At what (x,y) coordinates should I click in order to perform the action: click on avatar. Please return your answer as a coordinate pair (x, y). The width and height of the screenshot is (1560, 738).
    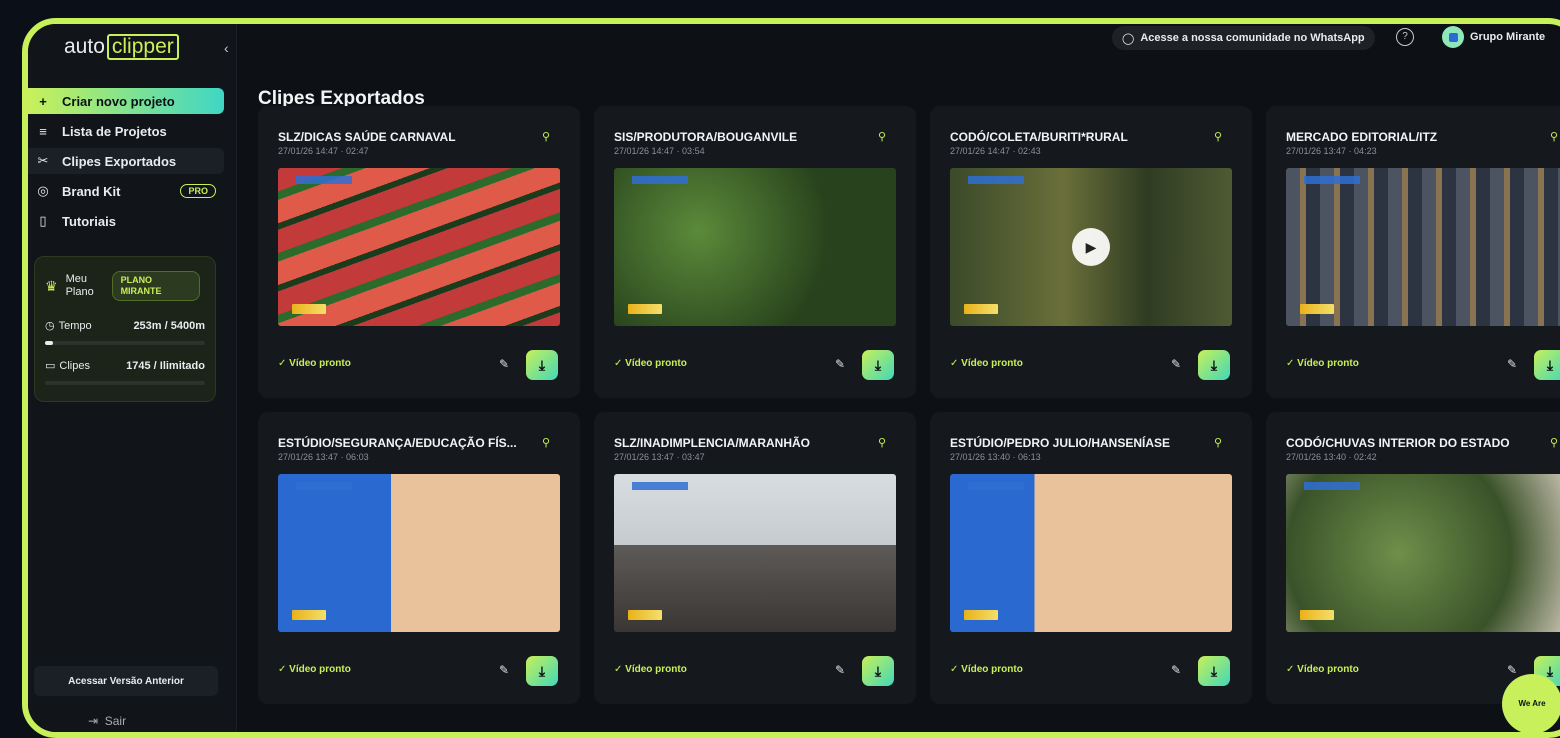
    Looking at the image, I should click on (1453, 37).